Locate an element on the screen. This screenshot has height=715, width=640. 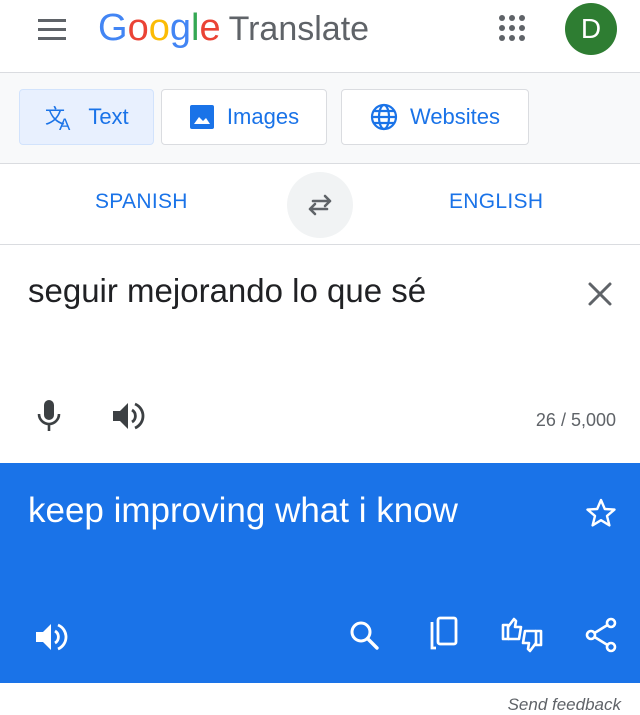
close-icon is located at coordinates (600, 294).